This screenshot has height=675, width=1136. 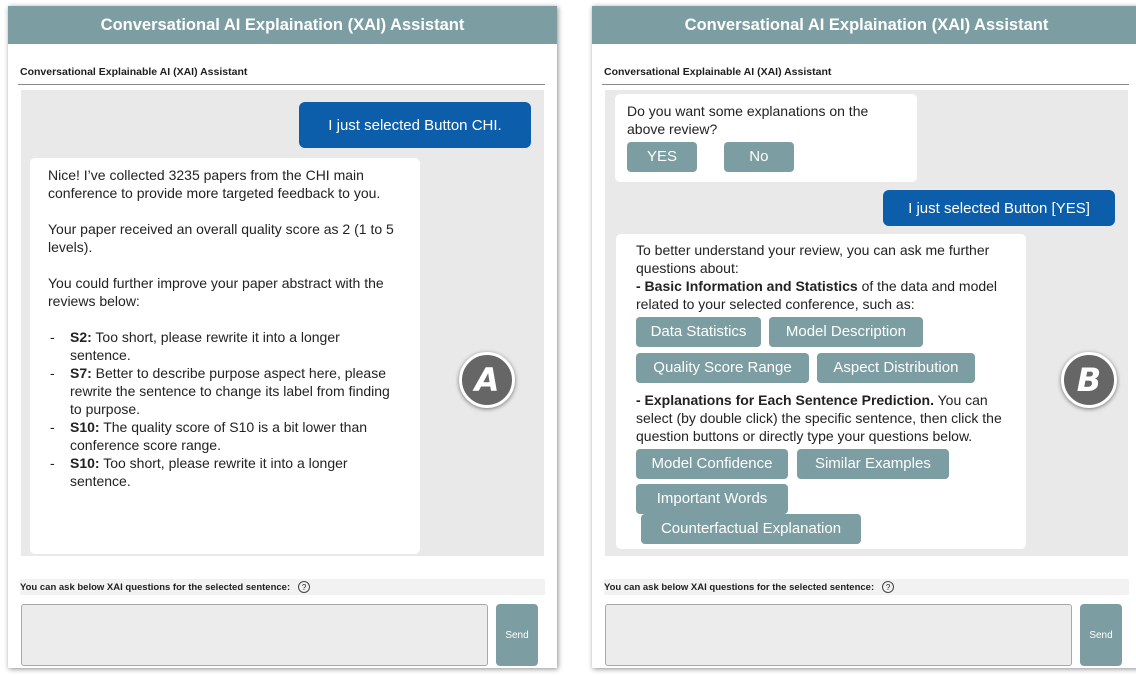 What do you see at coordinates (81, 337) in the screenshot?
I see `review-label: S2:` at bounding box center [81, 337].